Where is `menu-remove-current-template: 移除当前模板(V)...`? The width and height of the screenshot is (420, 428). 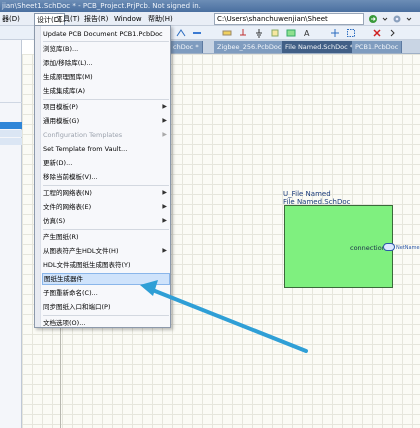
menu-remove-current-template: 移除当前模板(V)... is located at coordinates (106, 177).